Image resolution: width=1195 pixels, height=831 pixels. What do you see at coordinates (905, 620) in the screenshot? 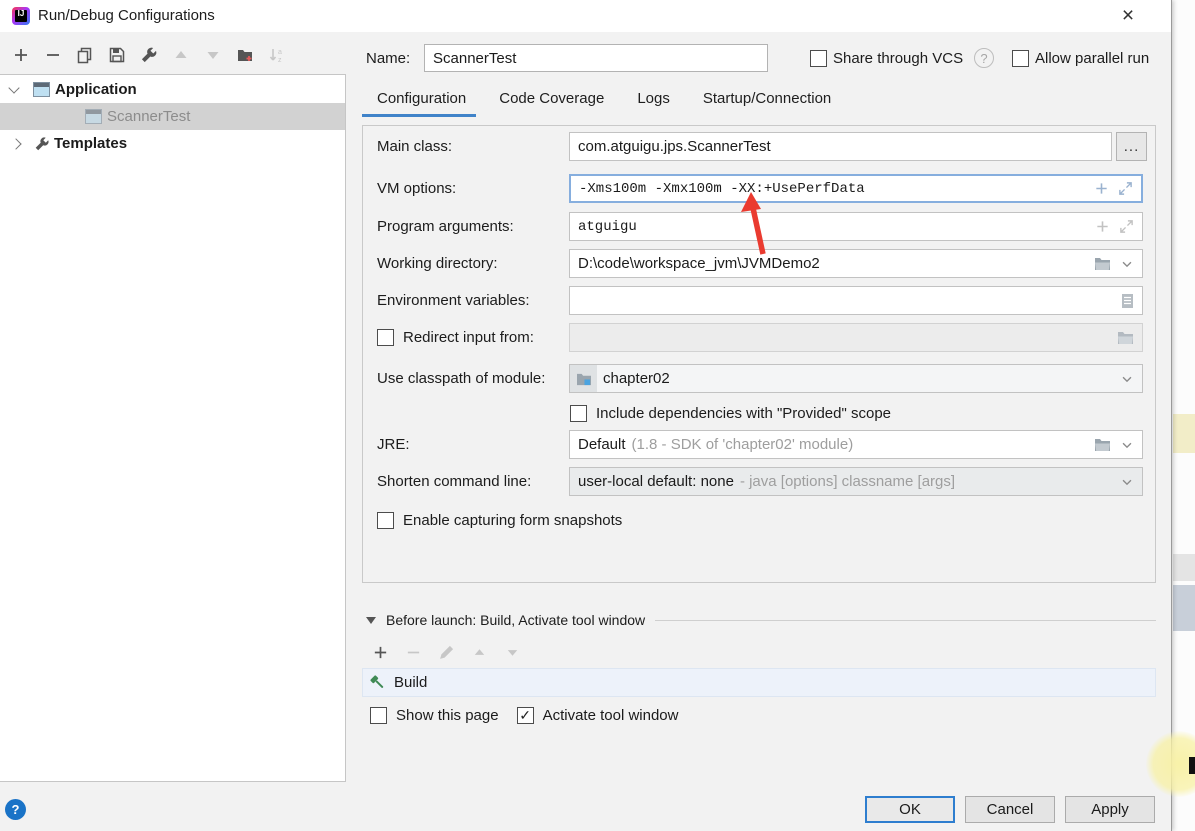
I see `section-divider` at bounding box center [905, 620].